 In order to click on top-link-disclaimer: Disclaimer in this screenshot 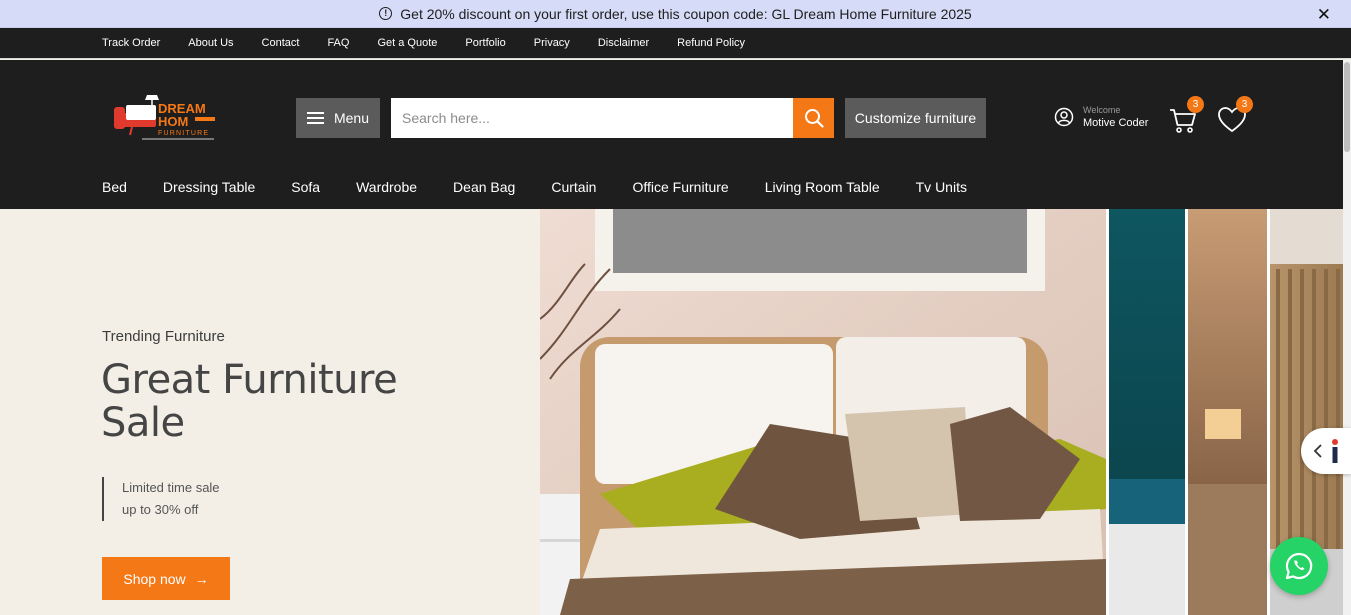, I will do `click(623, 43)`.